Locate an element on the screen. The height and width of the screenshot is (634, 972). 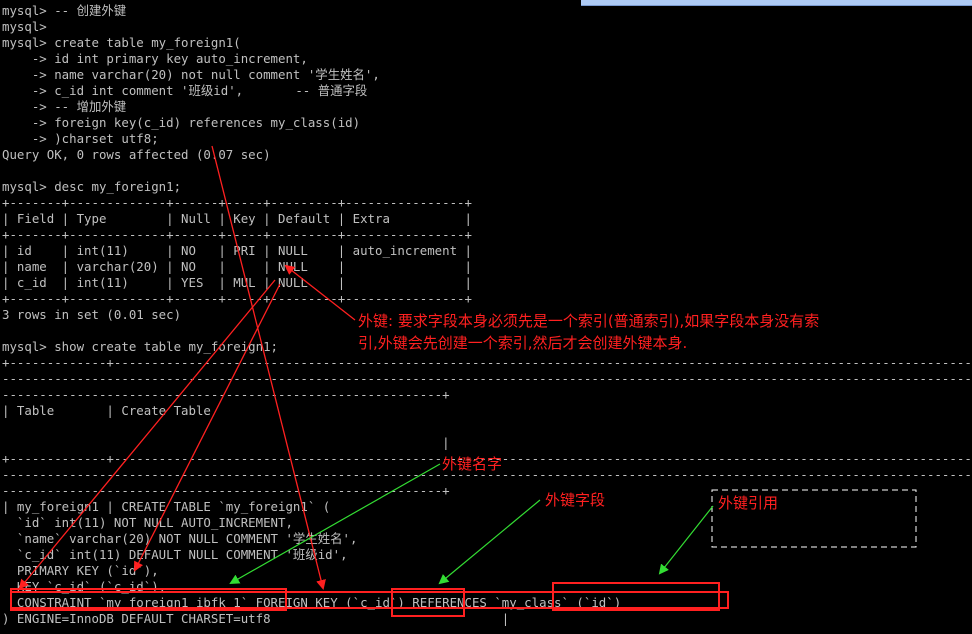
terminal-line: mysql> show create table my_foreign1; is located at coordinates (140, 346).